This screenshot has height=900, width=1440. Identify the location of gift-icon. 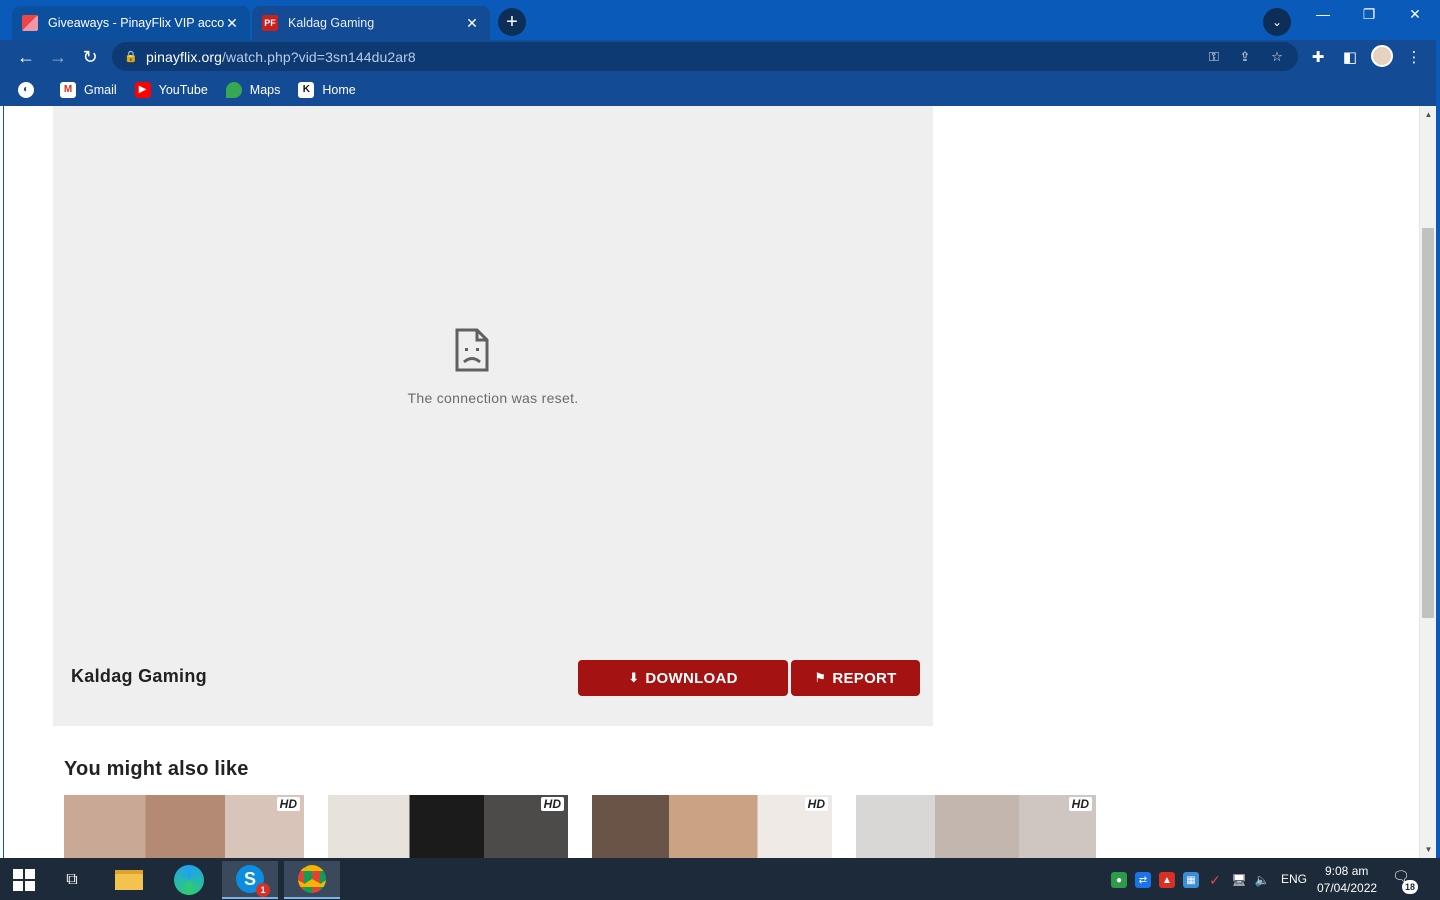
(30, 23).